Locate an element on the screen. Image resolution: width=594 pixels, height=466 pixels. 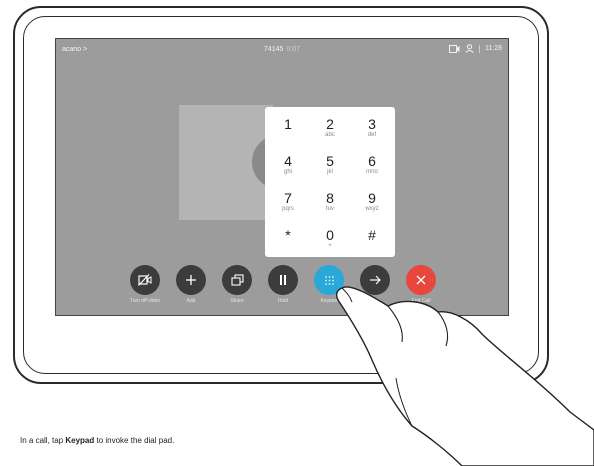
clock: 11:28 is located at coordinates (493, 48).